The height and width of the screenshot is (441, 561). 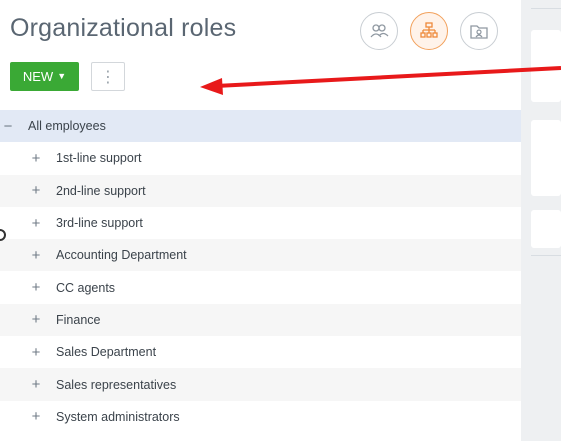 I want to click on tree-row-label: 2nd-line support, so click(x=101, y=190).